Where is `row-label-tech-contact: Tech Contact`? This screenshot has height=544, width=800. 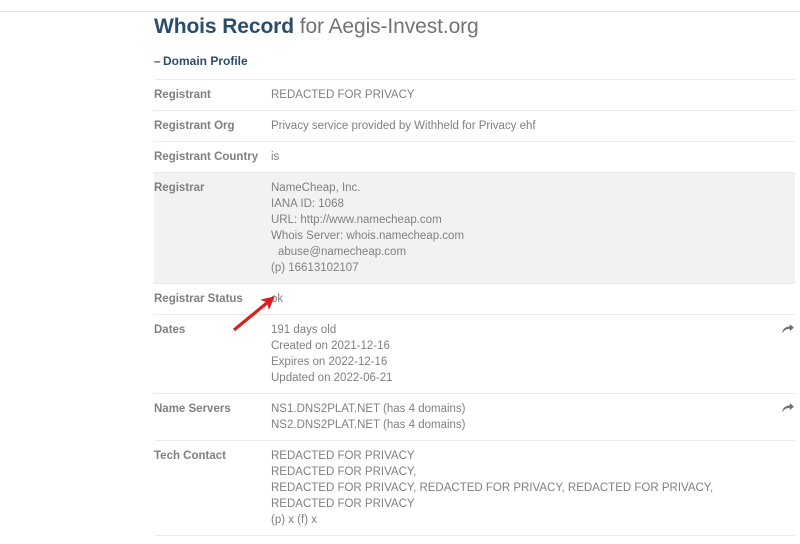 row-label-tech-contact: Tech Contact is located at coordinates (190, 456).